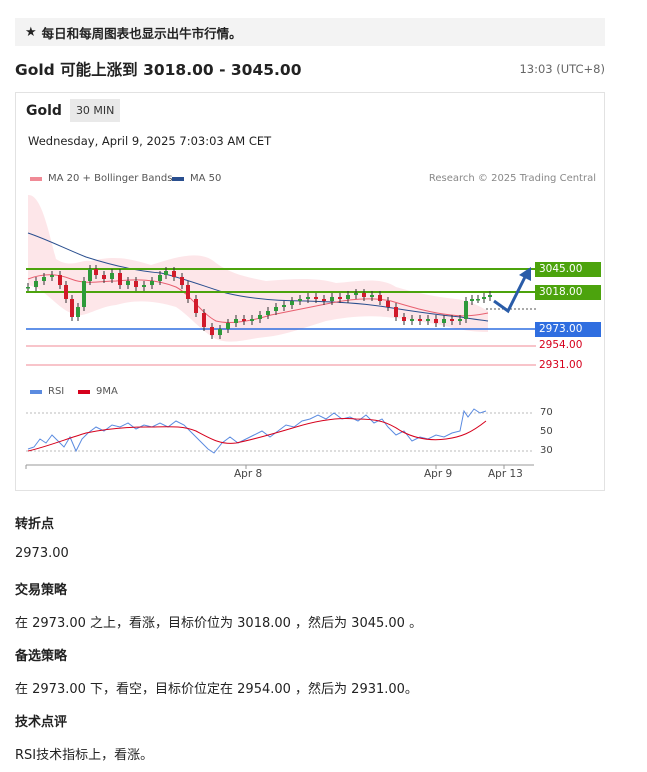  Describe the element at coordinates (158, 70) in the screenshot. I see `page-title: Gold 可能上涨到 3018.00 - 3045.00` at that location.